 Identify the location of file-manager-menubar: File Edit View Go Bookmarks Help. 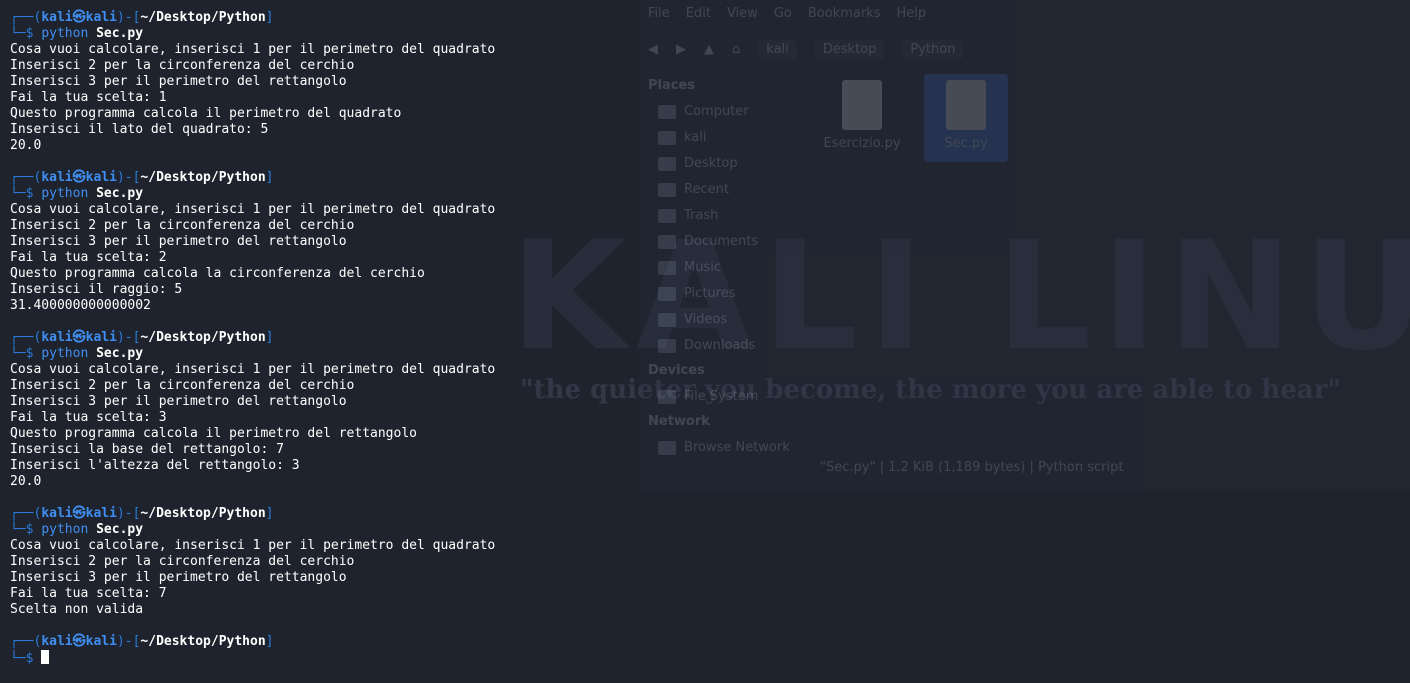
(787, 13).